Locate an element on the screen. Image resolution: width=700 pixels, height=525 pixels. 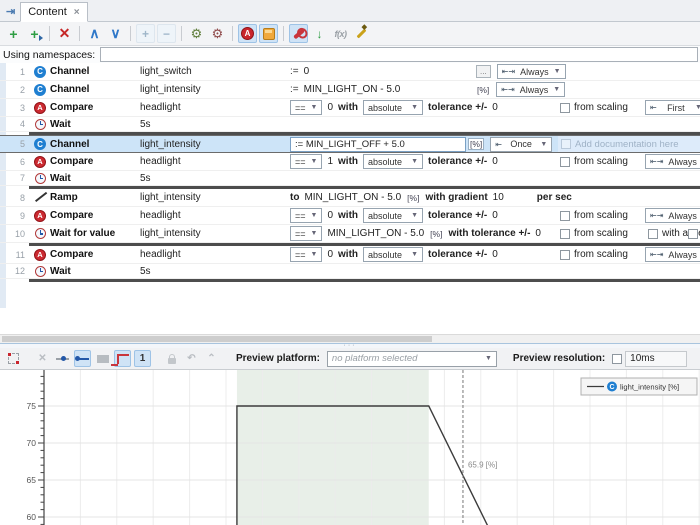
value-text: 10 is located at coordinates (498, 197).